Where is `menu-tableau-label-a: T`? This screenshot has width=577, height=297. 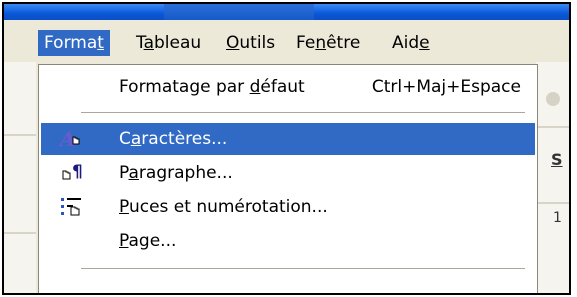
menu-tableau-label-a: T is located at coordinates (140, 43).